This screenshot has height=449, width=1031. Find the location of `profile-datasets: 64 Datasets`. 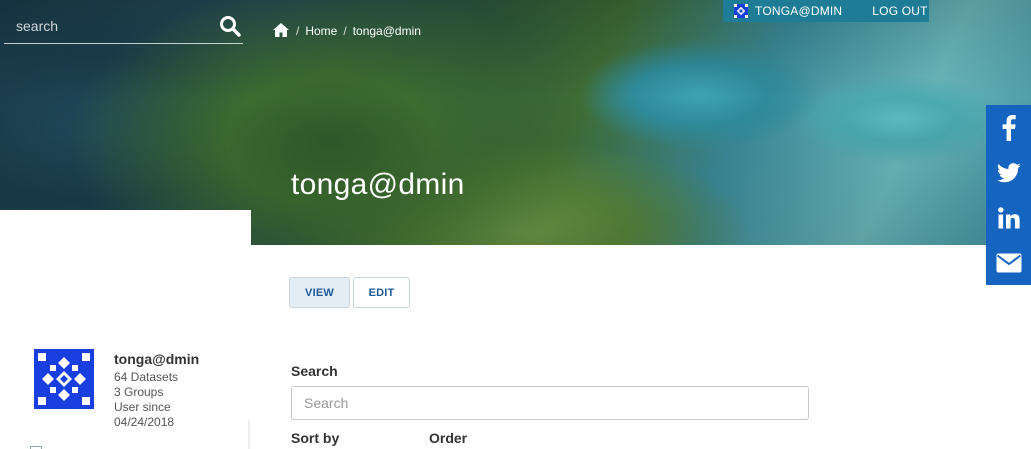

profile-datasets: 64 Datasets is located at coordinates (146, 377).